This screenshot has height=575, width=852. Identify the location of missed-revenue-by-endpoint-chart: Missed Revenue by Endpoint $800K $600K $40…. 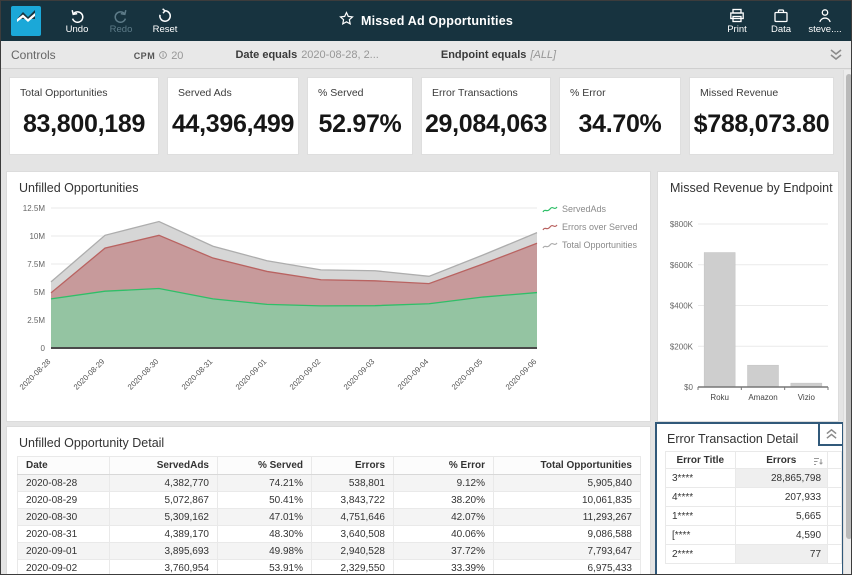
(748, 296).